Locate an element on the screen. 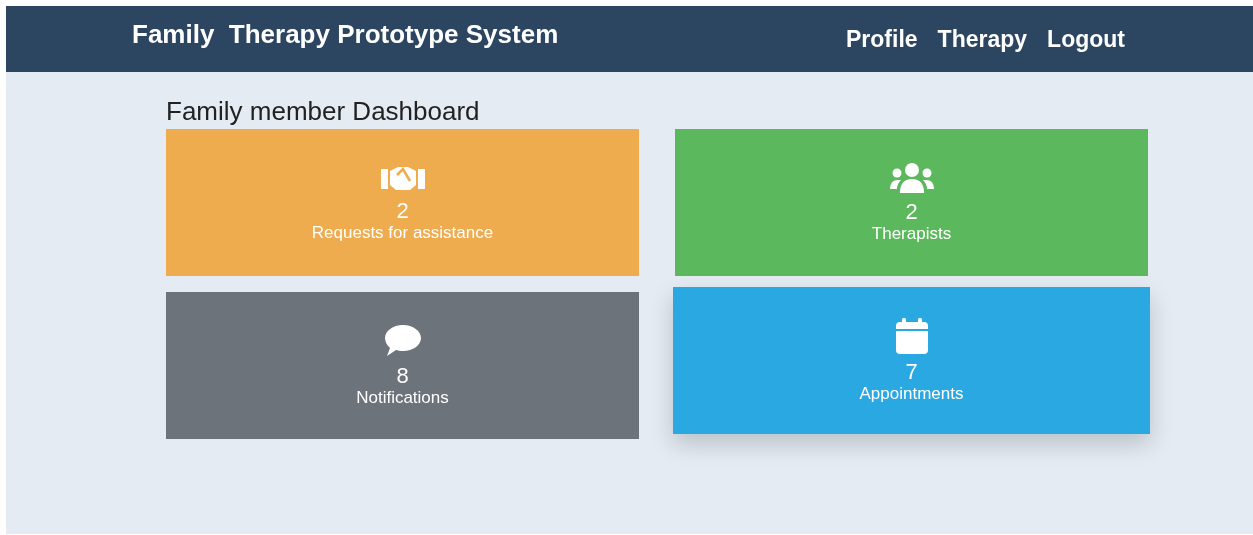  card-label: Notifications is located at coordinates (402, 397).